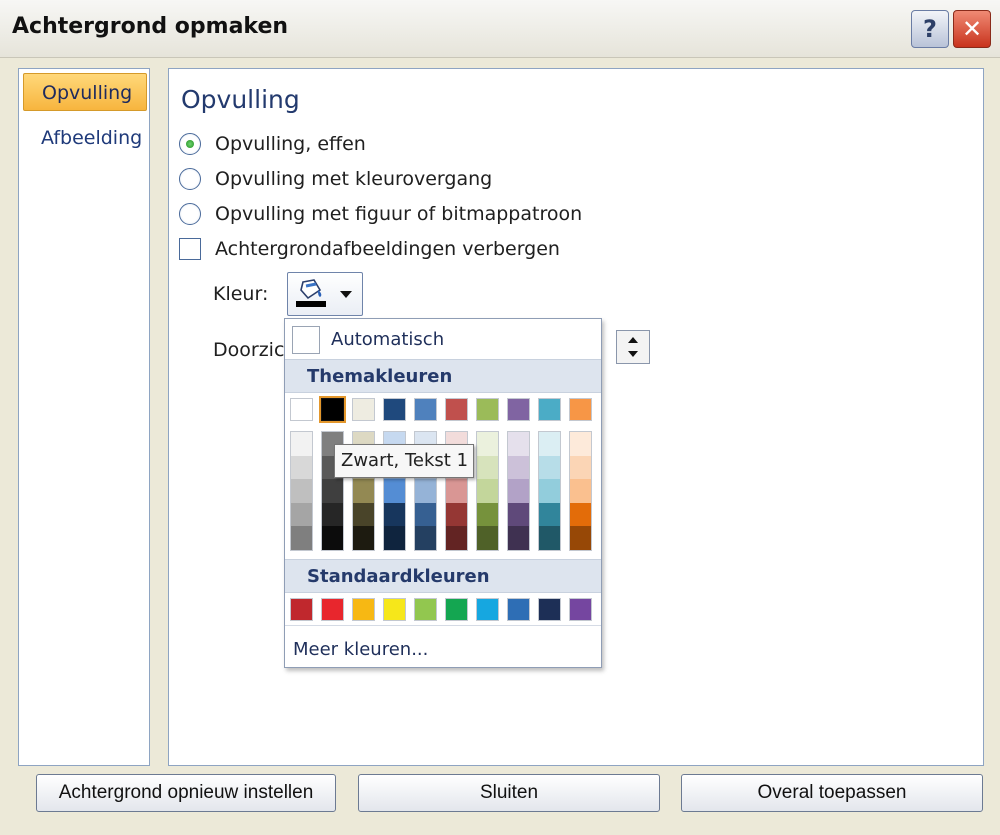 The height and width of the screenshot is (835, 1000). I want to click on spin-down-button, so click(633, 353).